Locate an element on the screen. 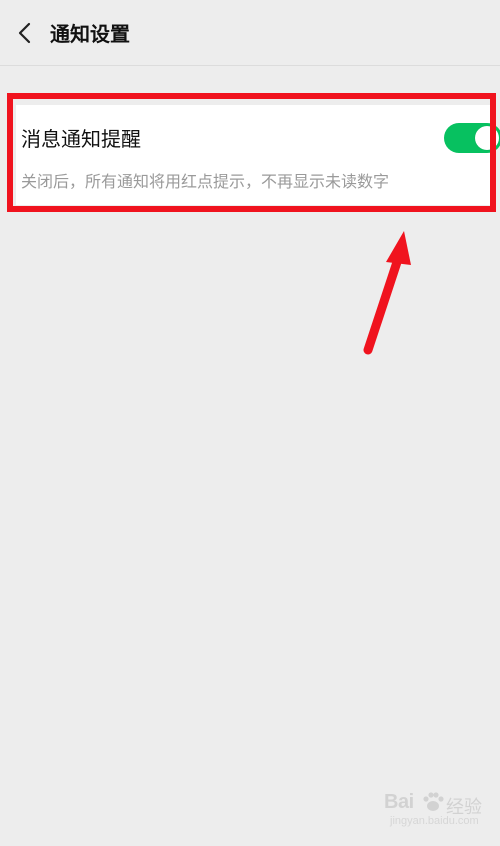  arrow-head is located at coordinates (398, 248).